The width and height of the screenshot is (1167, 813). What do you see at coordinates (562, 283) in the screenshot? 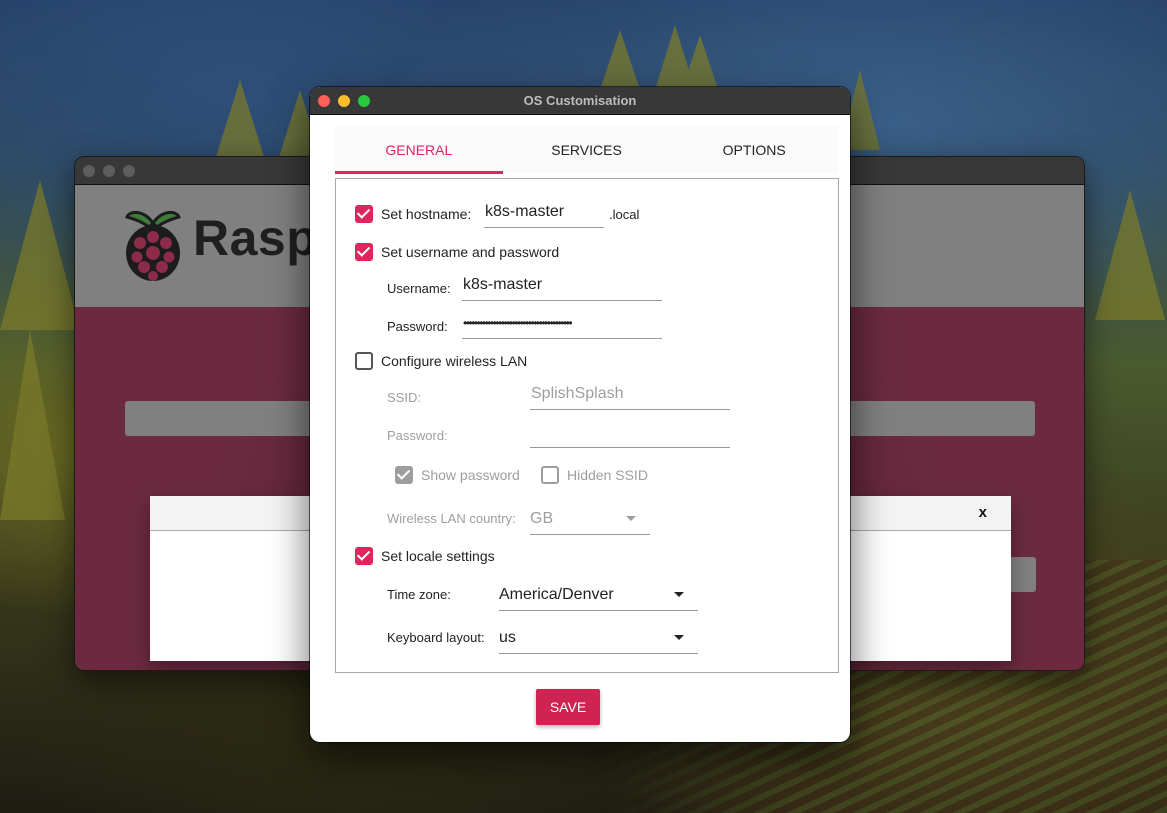
I see `username-input: k8s-master` at bounding box center [562, 283].